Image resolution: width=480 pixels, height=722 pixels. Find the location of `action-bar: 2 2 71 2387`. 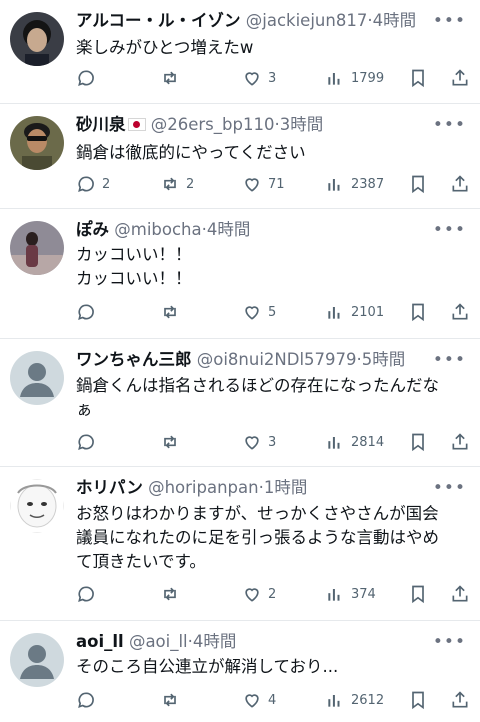

action-bar: 2 2 71 2387 is located at coordinates (278, 184).